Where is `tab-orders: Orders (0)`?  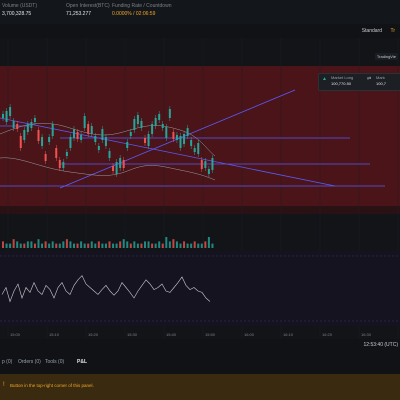 tab-orders: Orders (0) is located at coordinates (29, 362).